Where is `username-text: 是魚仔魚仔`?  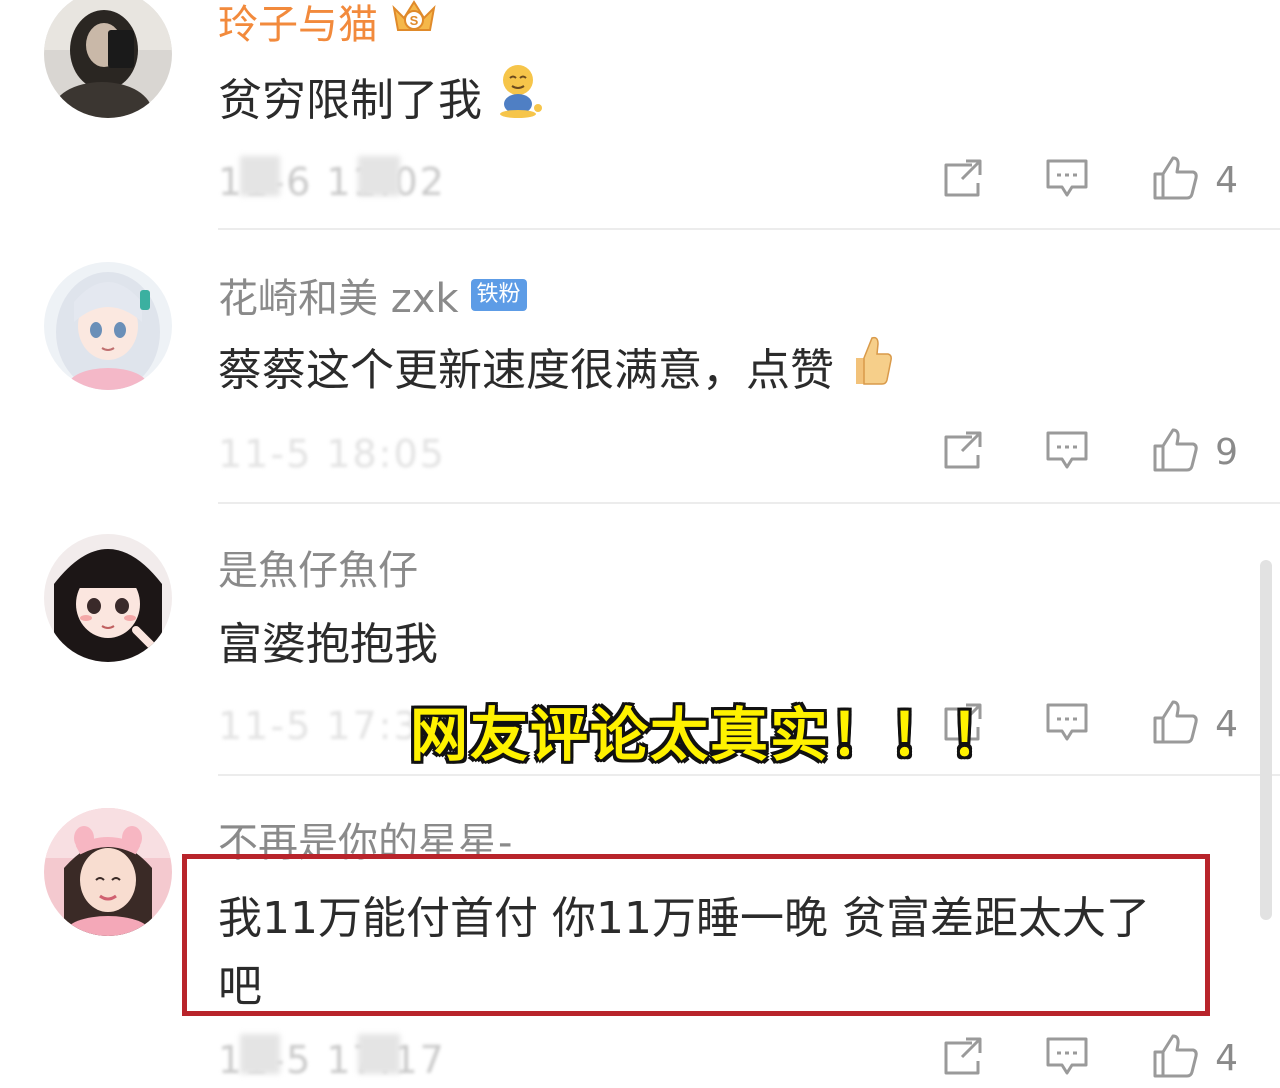 username-text: 是魚仔魚仔 is located at coordinates (318, 567).